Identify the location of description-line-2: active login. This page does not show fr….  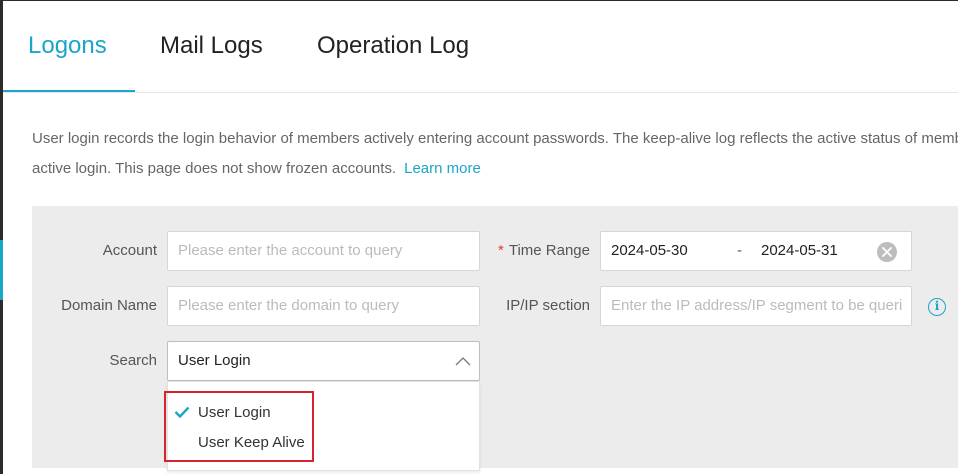
(495, 169).